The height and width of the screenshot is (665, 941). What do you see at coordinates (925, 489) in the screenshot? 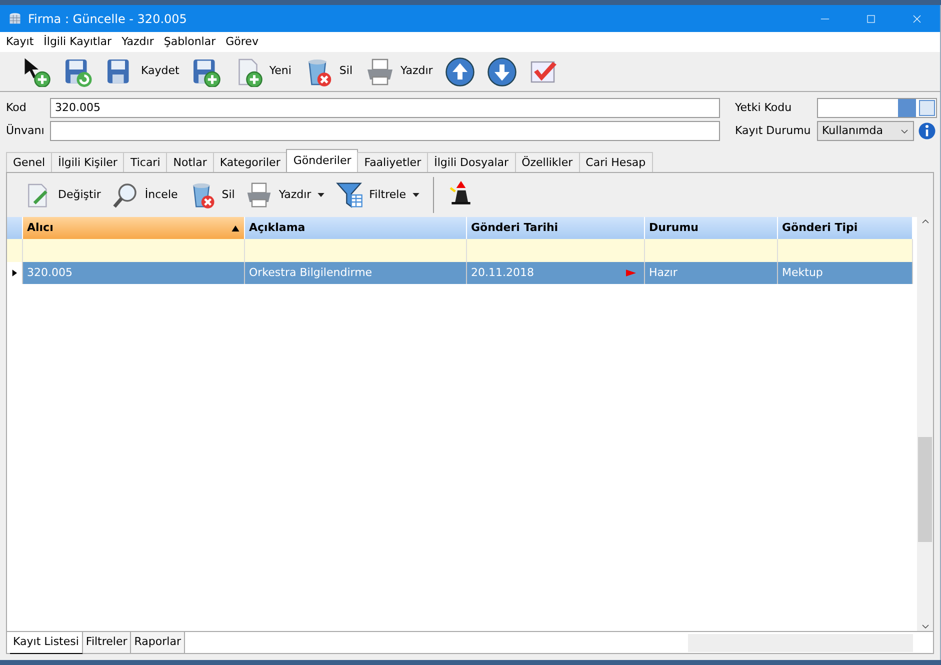
I see `scrollbar-thumb` at bounding box center [925, 489].